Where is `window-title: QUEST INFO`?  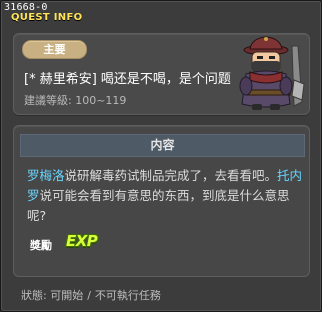 window-title: QUEST INFO is located at coordinates (47, 17).